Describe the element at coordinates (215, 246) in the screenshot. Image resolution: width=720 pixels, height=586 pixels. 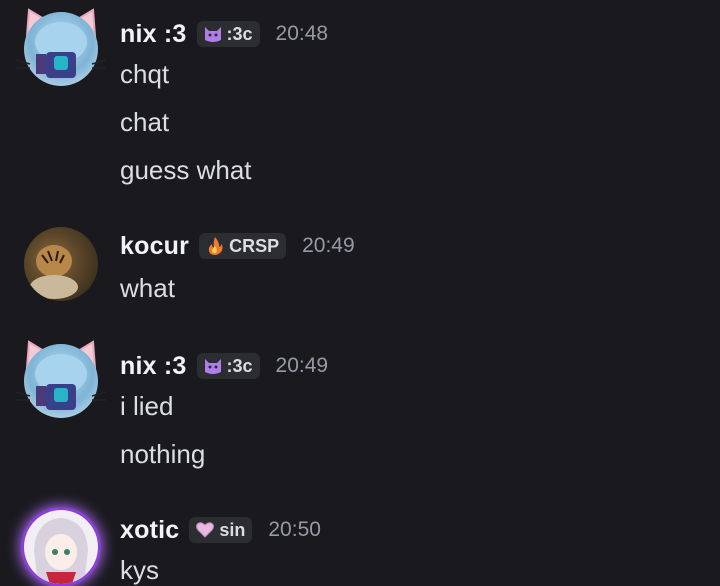
I see `fire-icon` at that location.